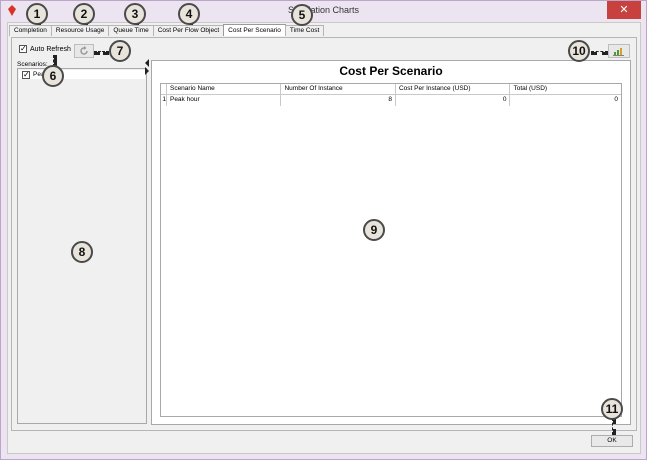  I want to click on window-title: Simulation Charts, so click(323, 10).